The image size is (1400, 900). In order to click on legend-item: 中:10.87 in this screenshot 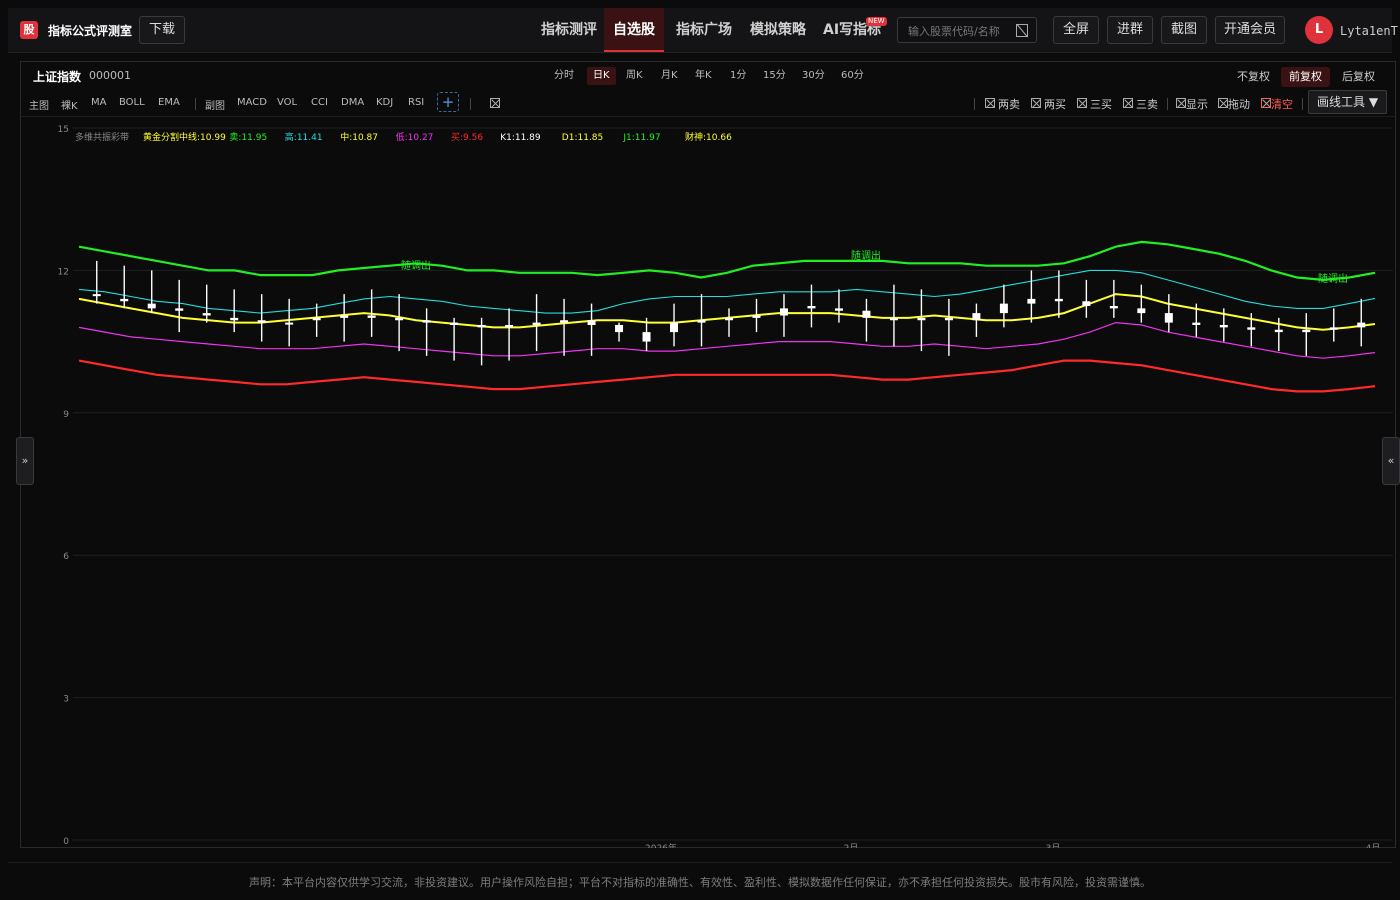, I will do `click(359, 137)`.